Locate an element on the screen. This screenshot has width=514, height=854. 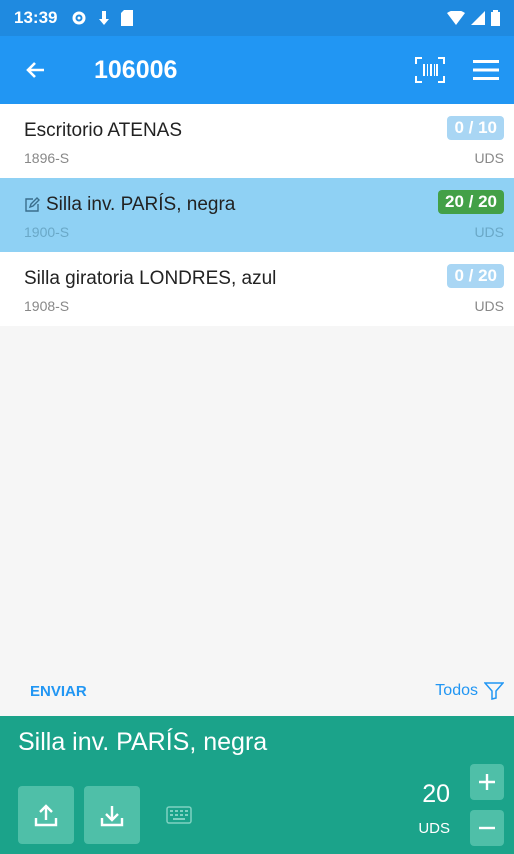
quantity-unit: UDS is located at coordinates (434, 828).